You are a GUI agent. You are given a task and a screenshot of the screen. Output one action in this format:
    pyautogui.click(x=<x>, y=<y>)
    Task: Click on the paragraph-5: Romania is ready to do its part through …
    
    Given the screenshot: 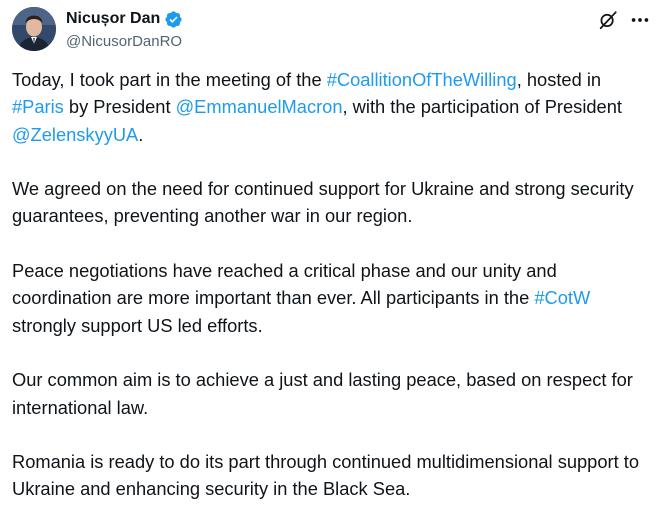 What is the action you would take?
    pyautogui.click(x=325, y=475)
    